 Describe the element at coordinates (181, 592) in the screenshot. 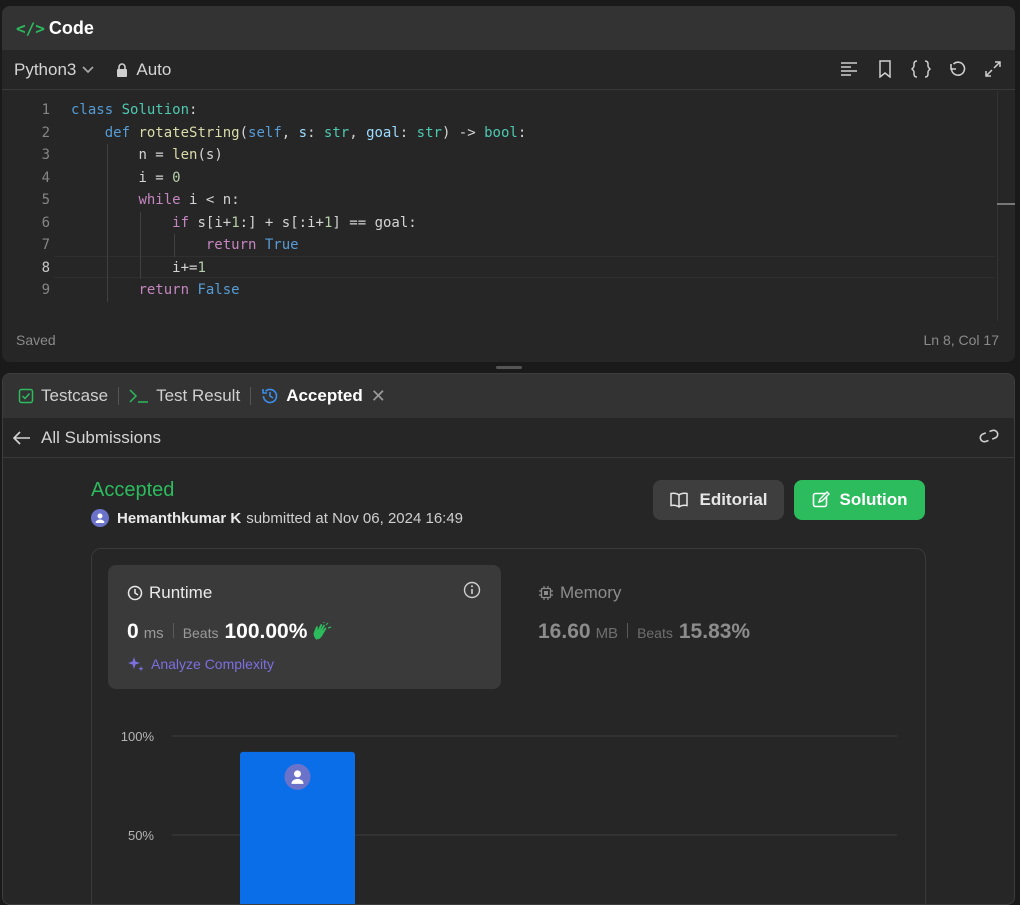

I see `runtime-title-label: Runtime` at that location.